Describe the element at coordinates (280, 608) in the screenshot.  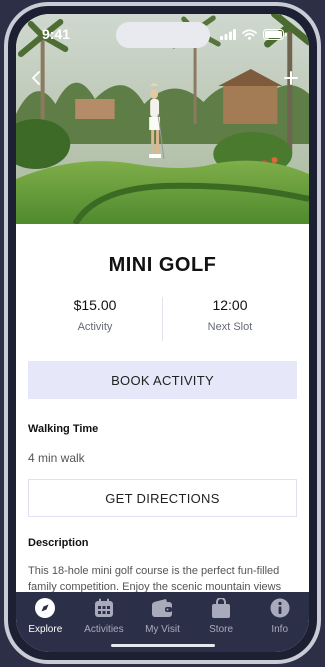
I see `info-icon` at that location.